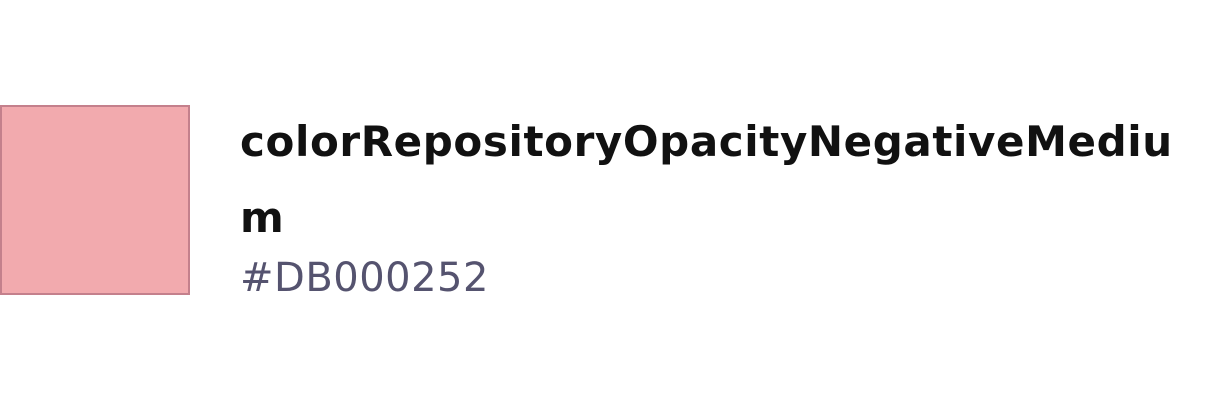 Image resolution: width=1206 pixels, height=411 pixels. What do you see at coordinates (364, 278) in the screenshot?
I see `token-hex-value: #DB000252` at bounding box center [364, 278].